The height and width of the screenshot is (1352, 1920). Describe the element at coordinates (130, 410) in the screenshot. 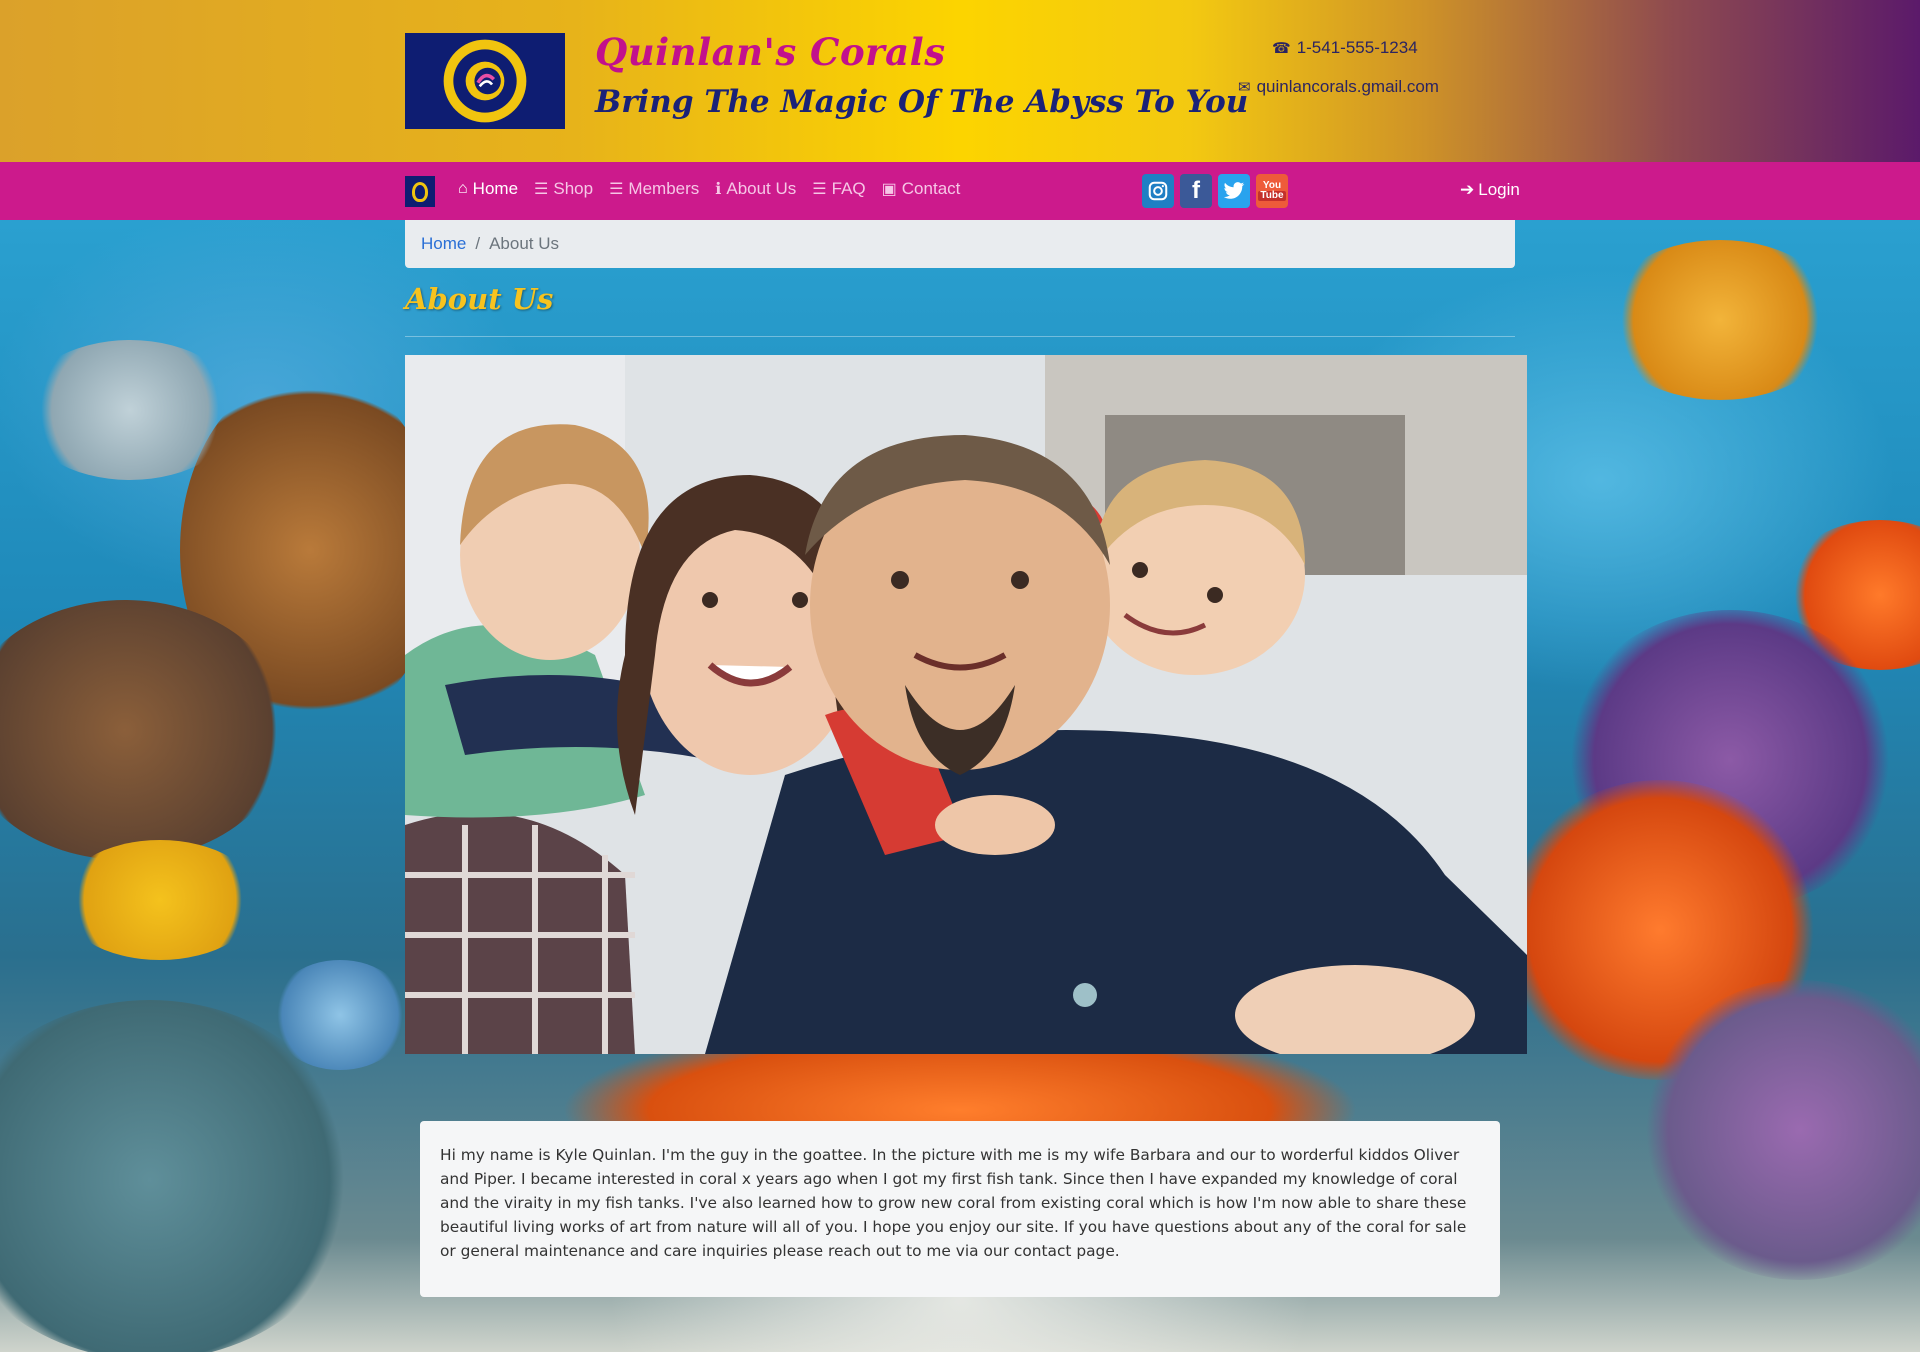

I see `coral-branch-shape` at that location.